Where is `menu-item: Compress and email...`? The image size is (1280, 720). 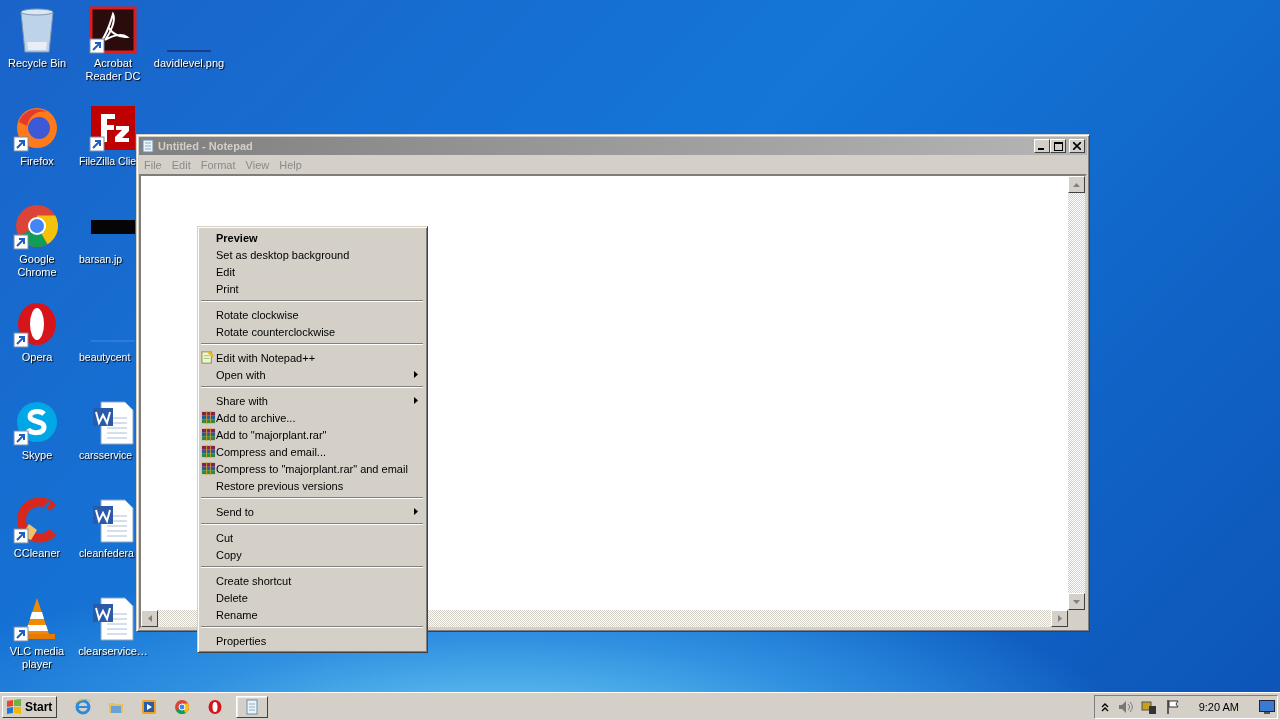
menu-item: Compress and email... is located at coordinates (312, 451).